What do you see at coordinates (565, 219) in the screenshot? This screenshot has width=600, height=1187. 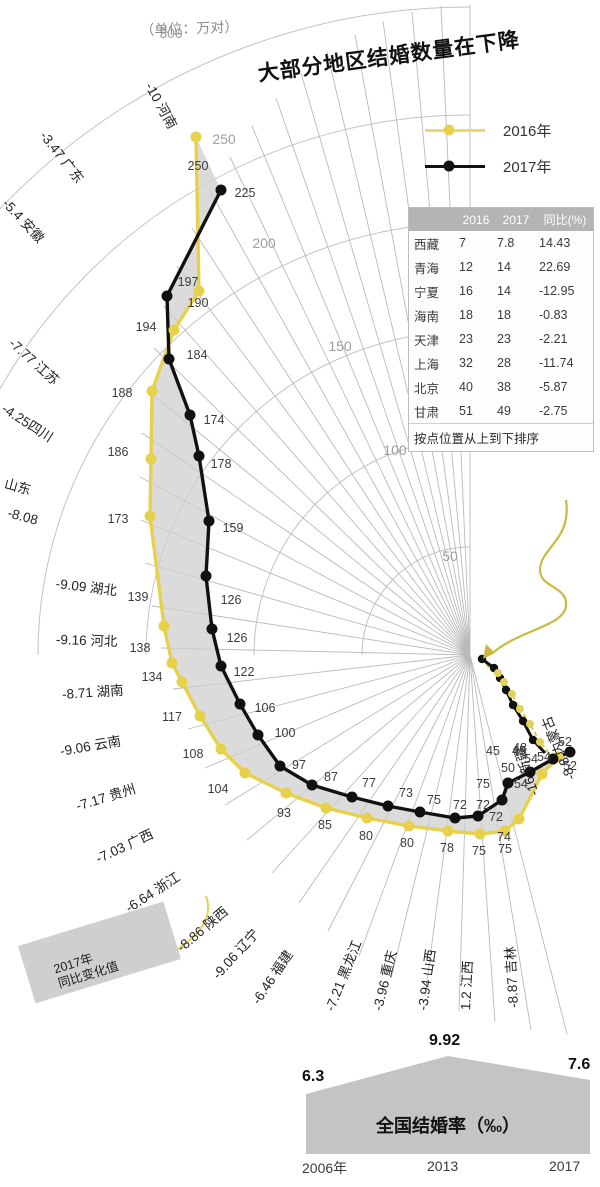 I see `table-header-yoy: 同比(%)` at bounding box center [565, 219].